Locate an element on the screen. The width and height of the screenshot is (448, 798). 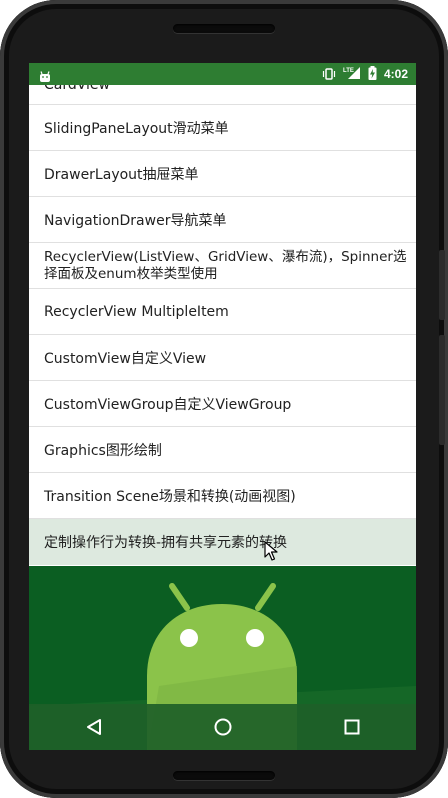
list-item: Transition Scene场景和转换(动画视图) is located at coordinates (222, 496).